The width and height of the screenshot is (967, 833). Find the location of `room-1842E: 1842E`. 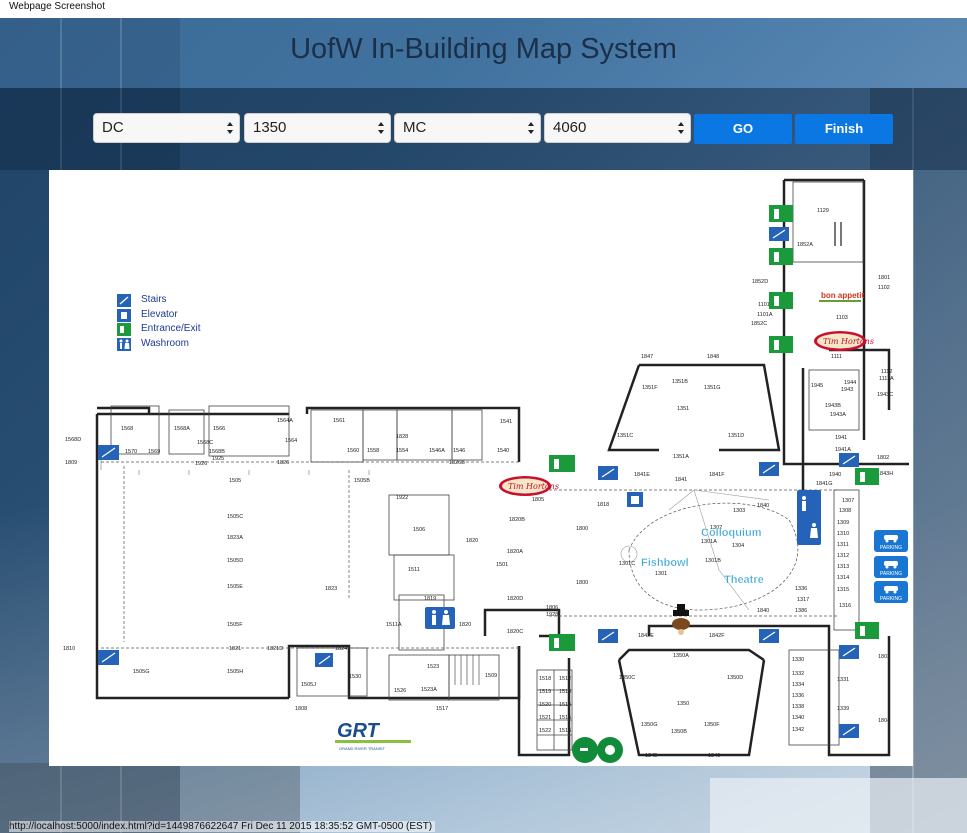

room-1842E: 1842E is located at coordinates (646, 636).